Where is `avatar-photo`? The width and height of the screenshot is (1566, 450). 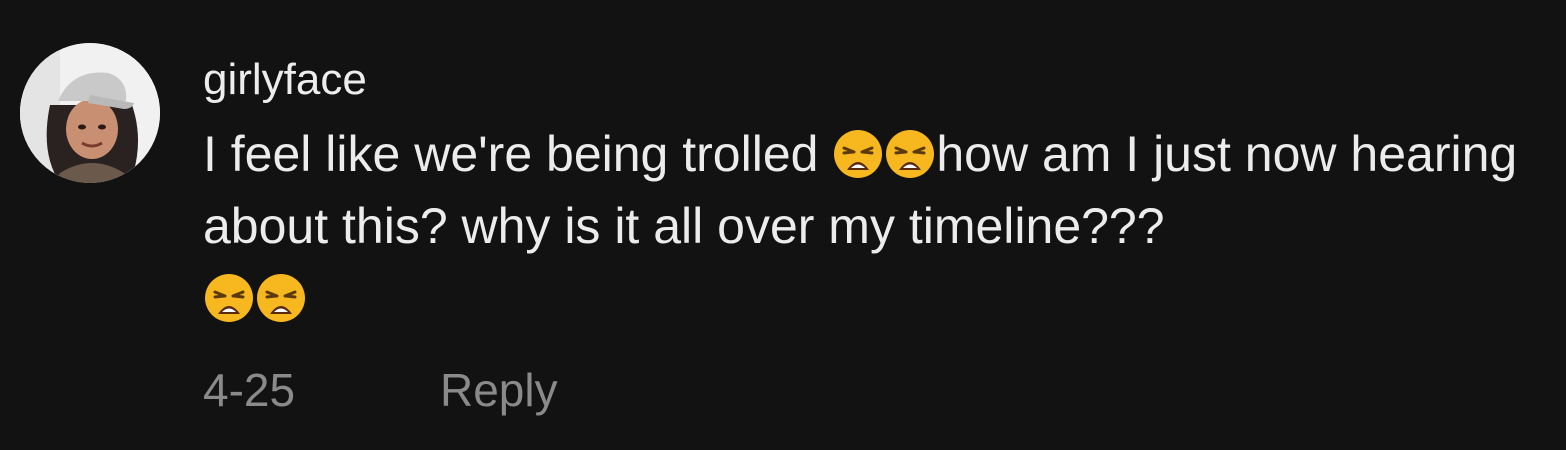 avatar-photo is located at coordinates (90, 113).